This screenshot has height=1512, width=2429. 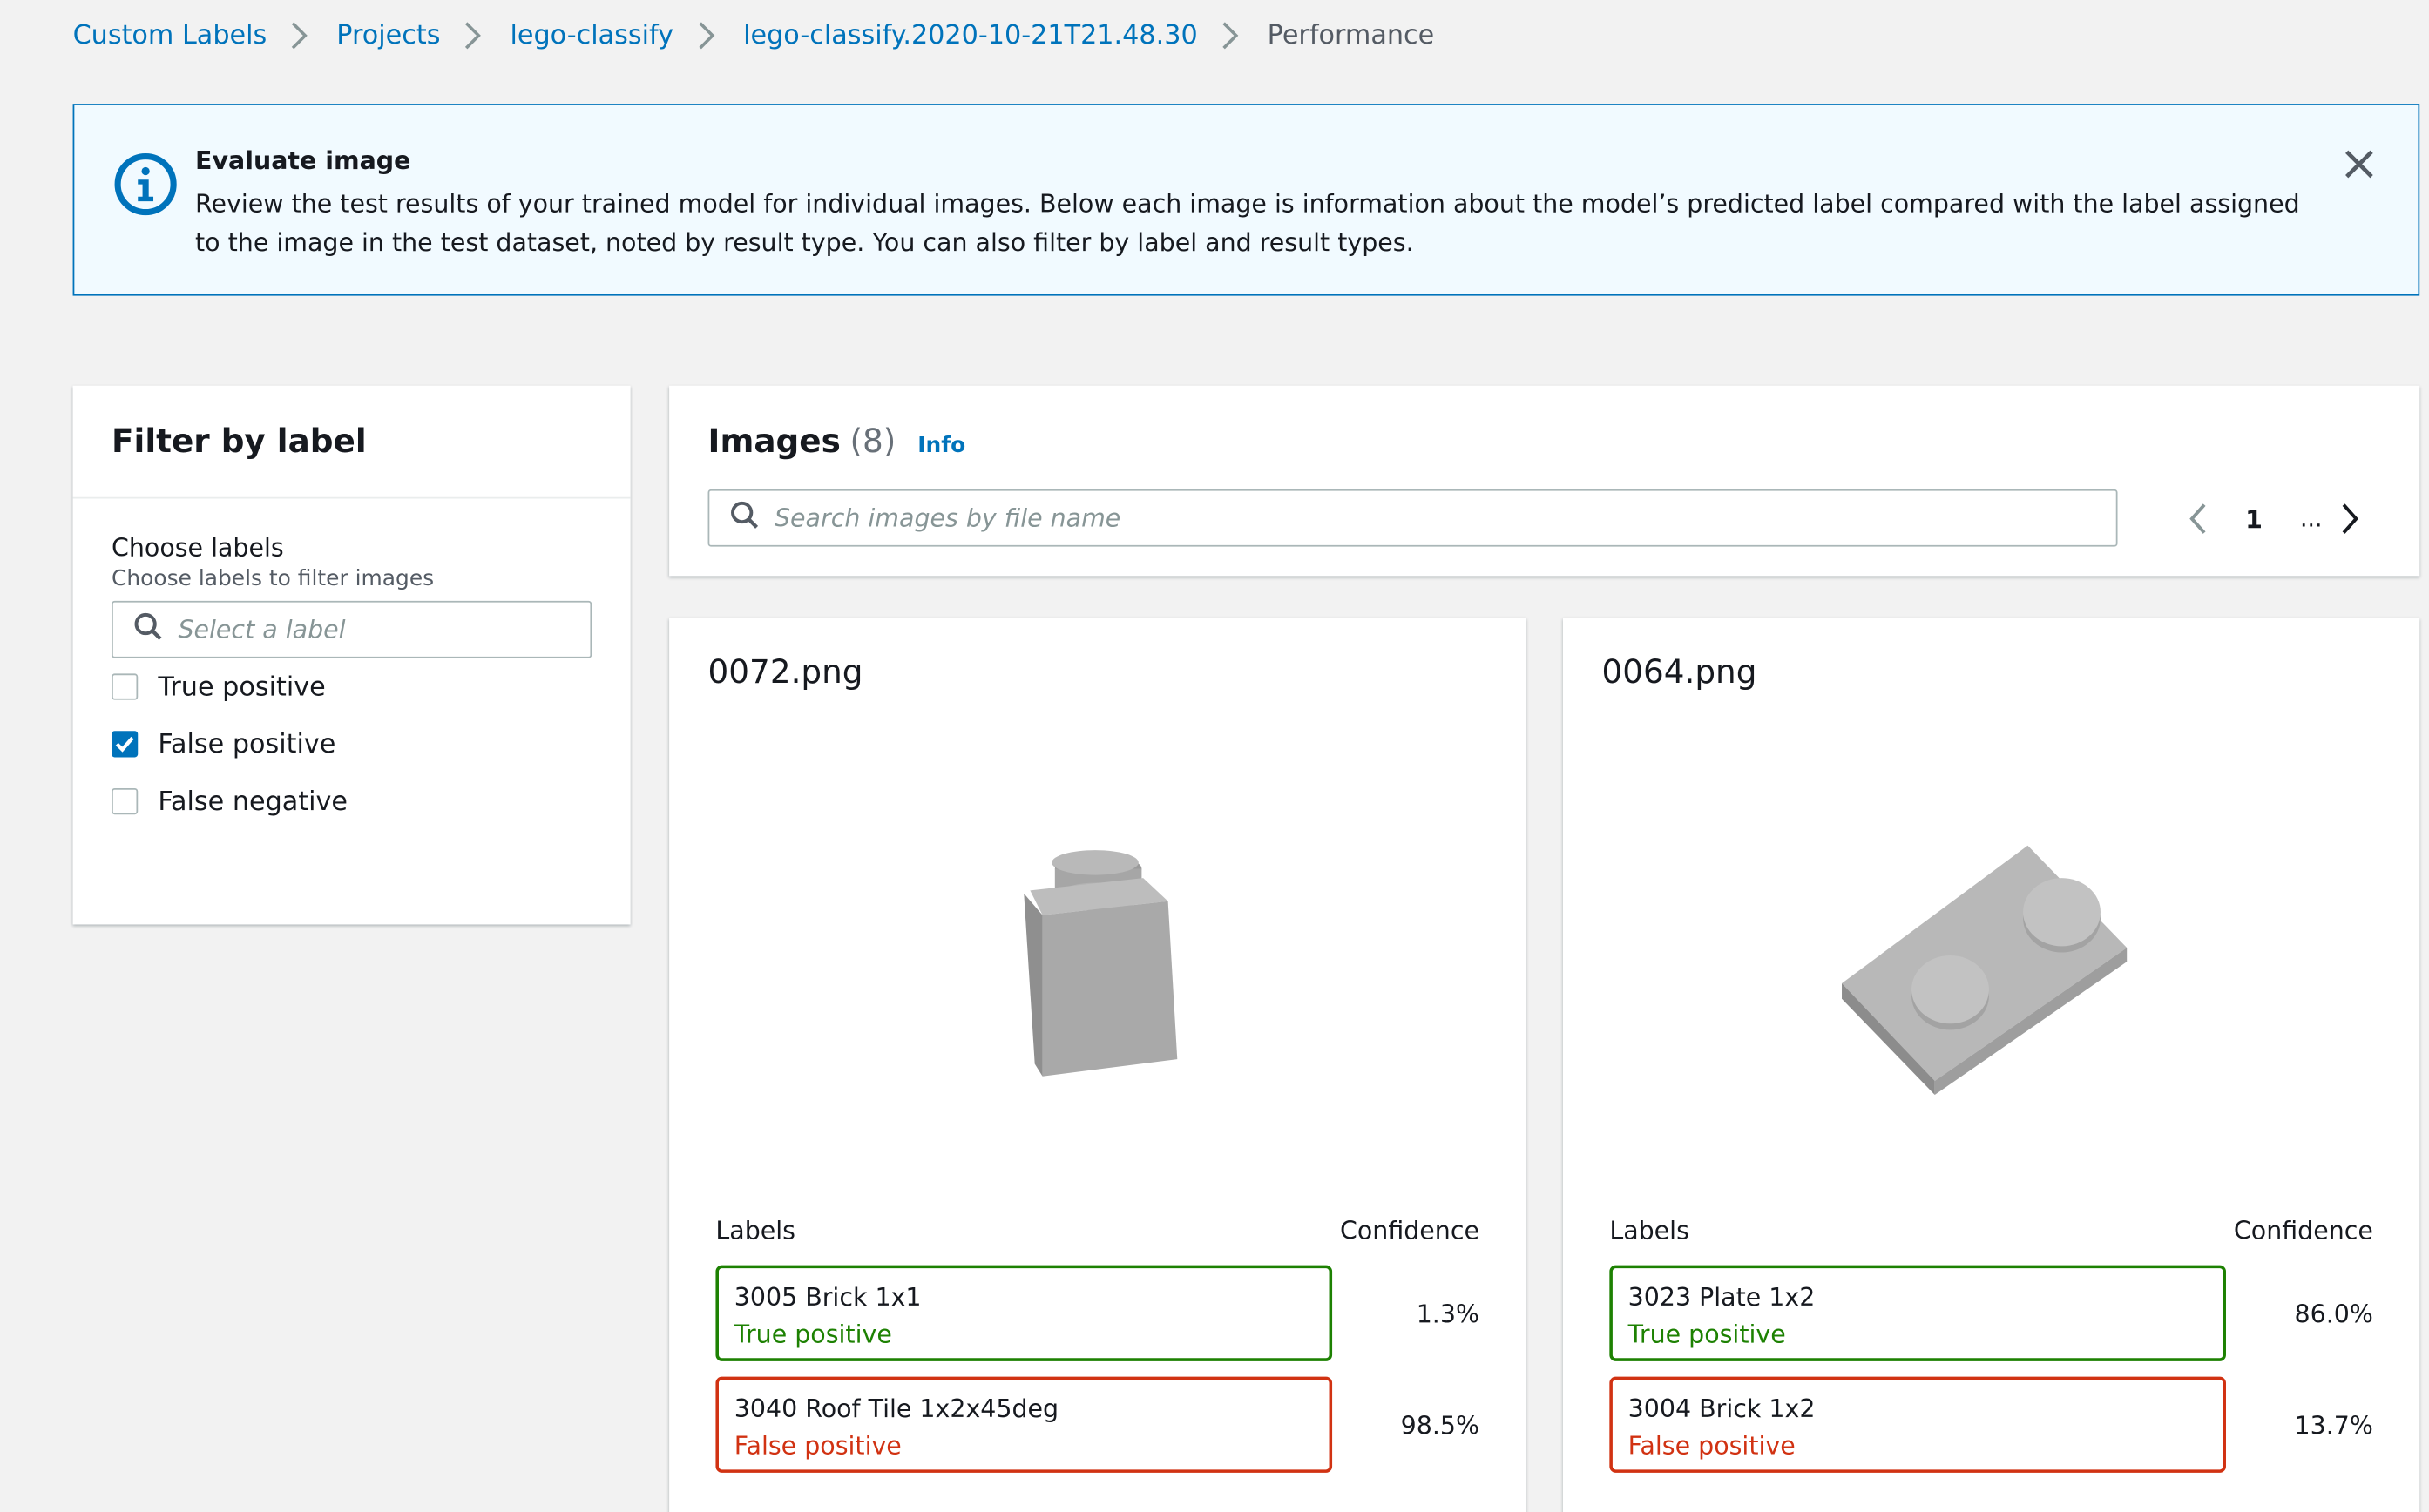 I want to click on info-link: Info, so click(x=941, y=446).